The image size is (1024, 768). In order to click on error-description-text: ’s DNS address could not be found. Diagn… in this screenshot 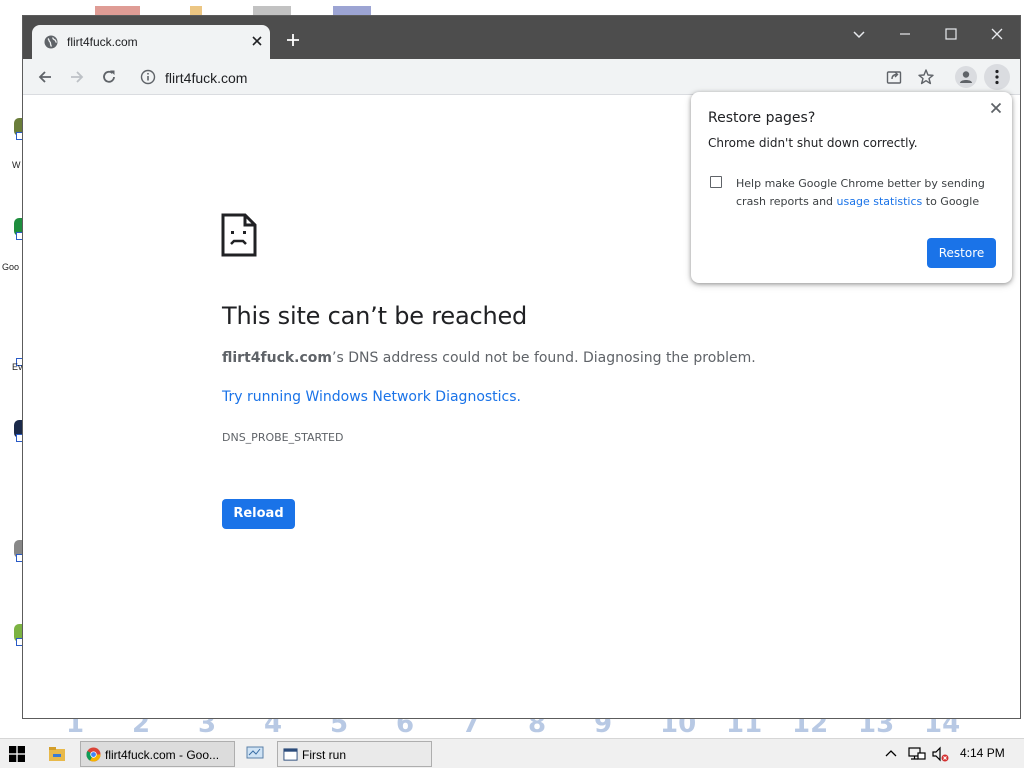, I will do `click(544, 358)`.